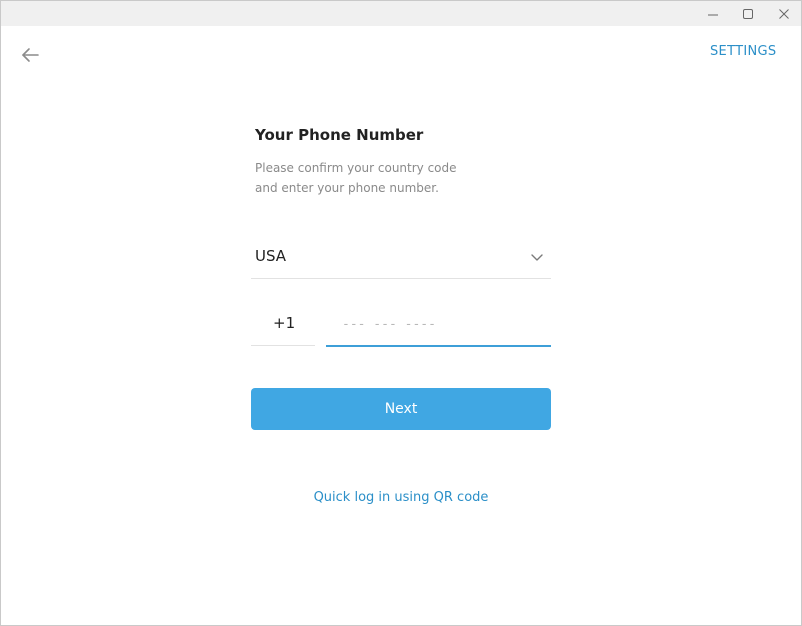 This screenshot has width=802, height=626. I want to click on phone-number-input, so click(438, 324).